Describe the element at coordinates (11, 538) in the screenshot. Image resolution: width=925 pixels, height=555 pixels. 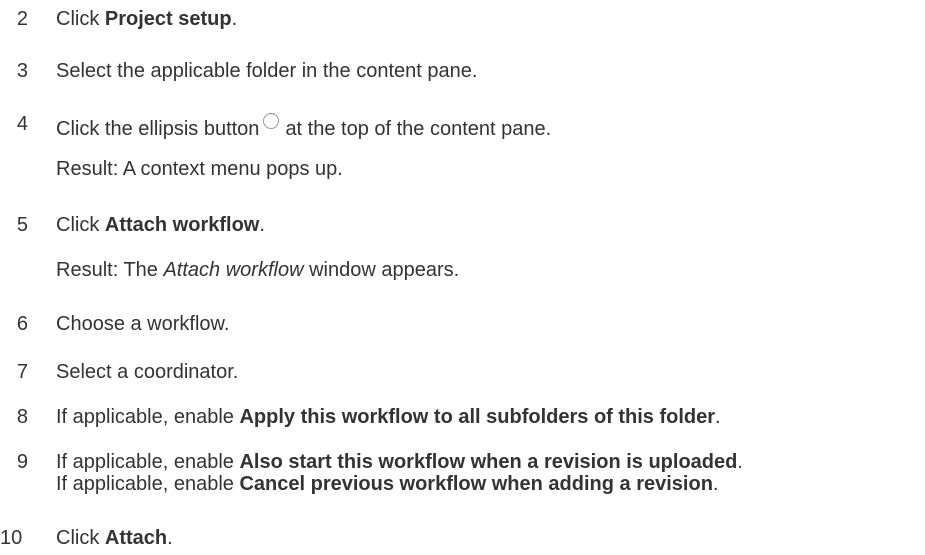
I see `step-number: 10` at that location.